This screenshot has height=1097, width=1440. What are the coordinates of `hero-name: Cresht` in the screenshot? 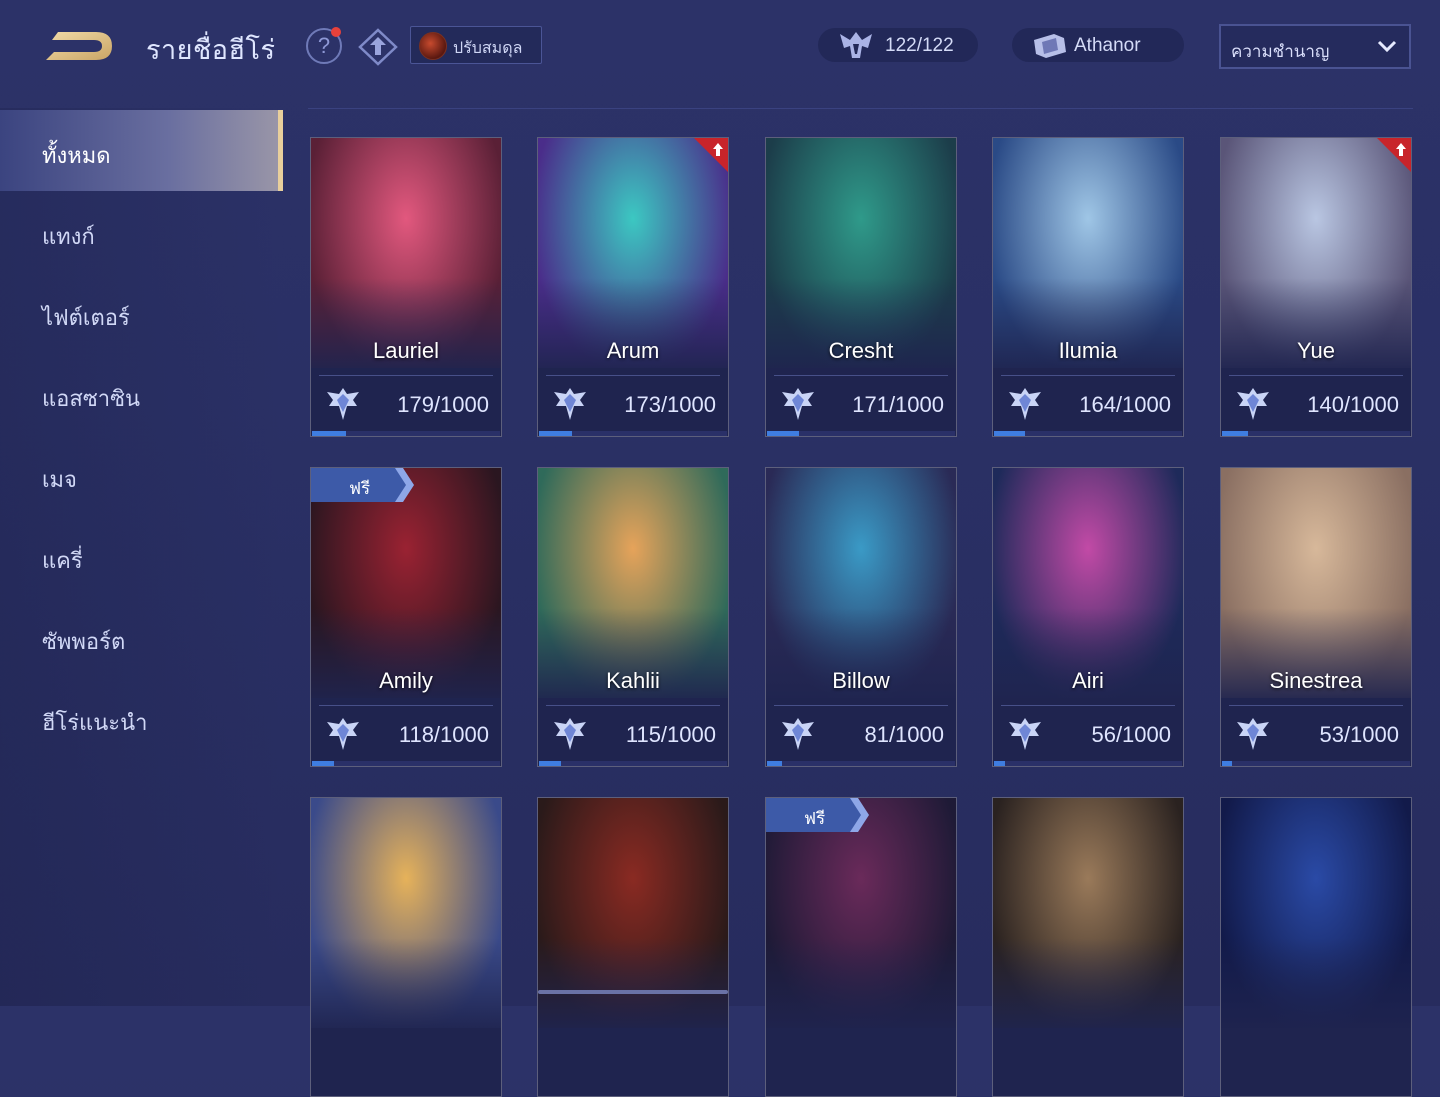 It's located at (861, 350).